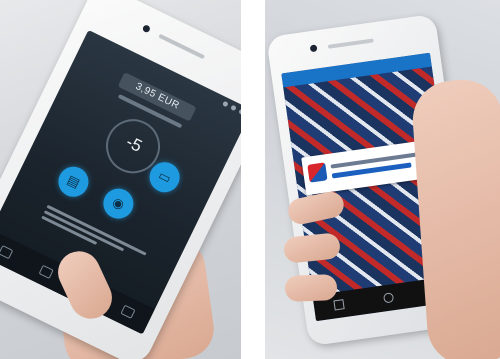  I want to click on charge-button: ▤, so click(73, 181).